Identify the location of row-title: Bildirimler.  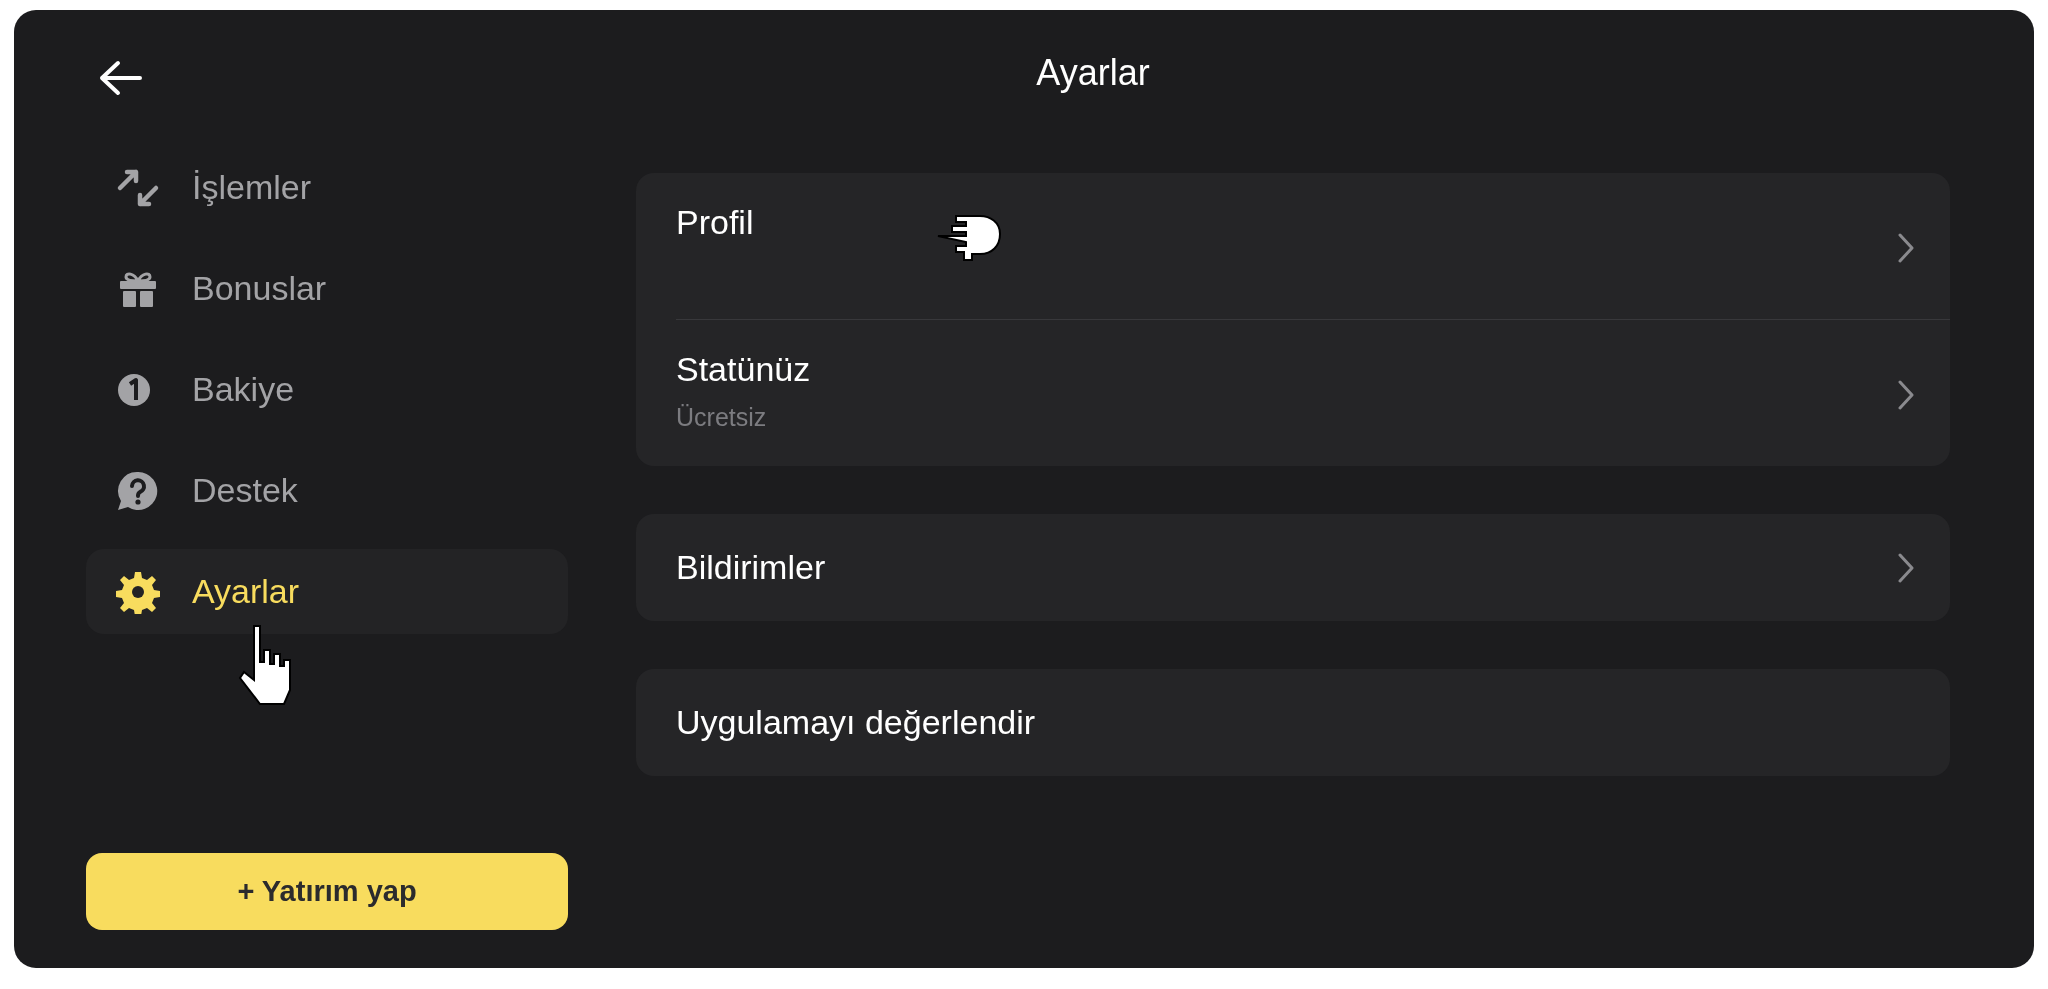
(751, 567).